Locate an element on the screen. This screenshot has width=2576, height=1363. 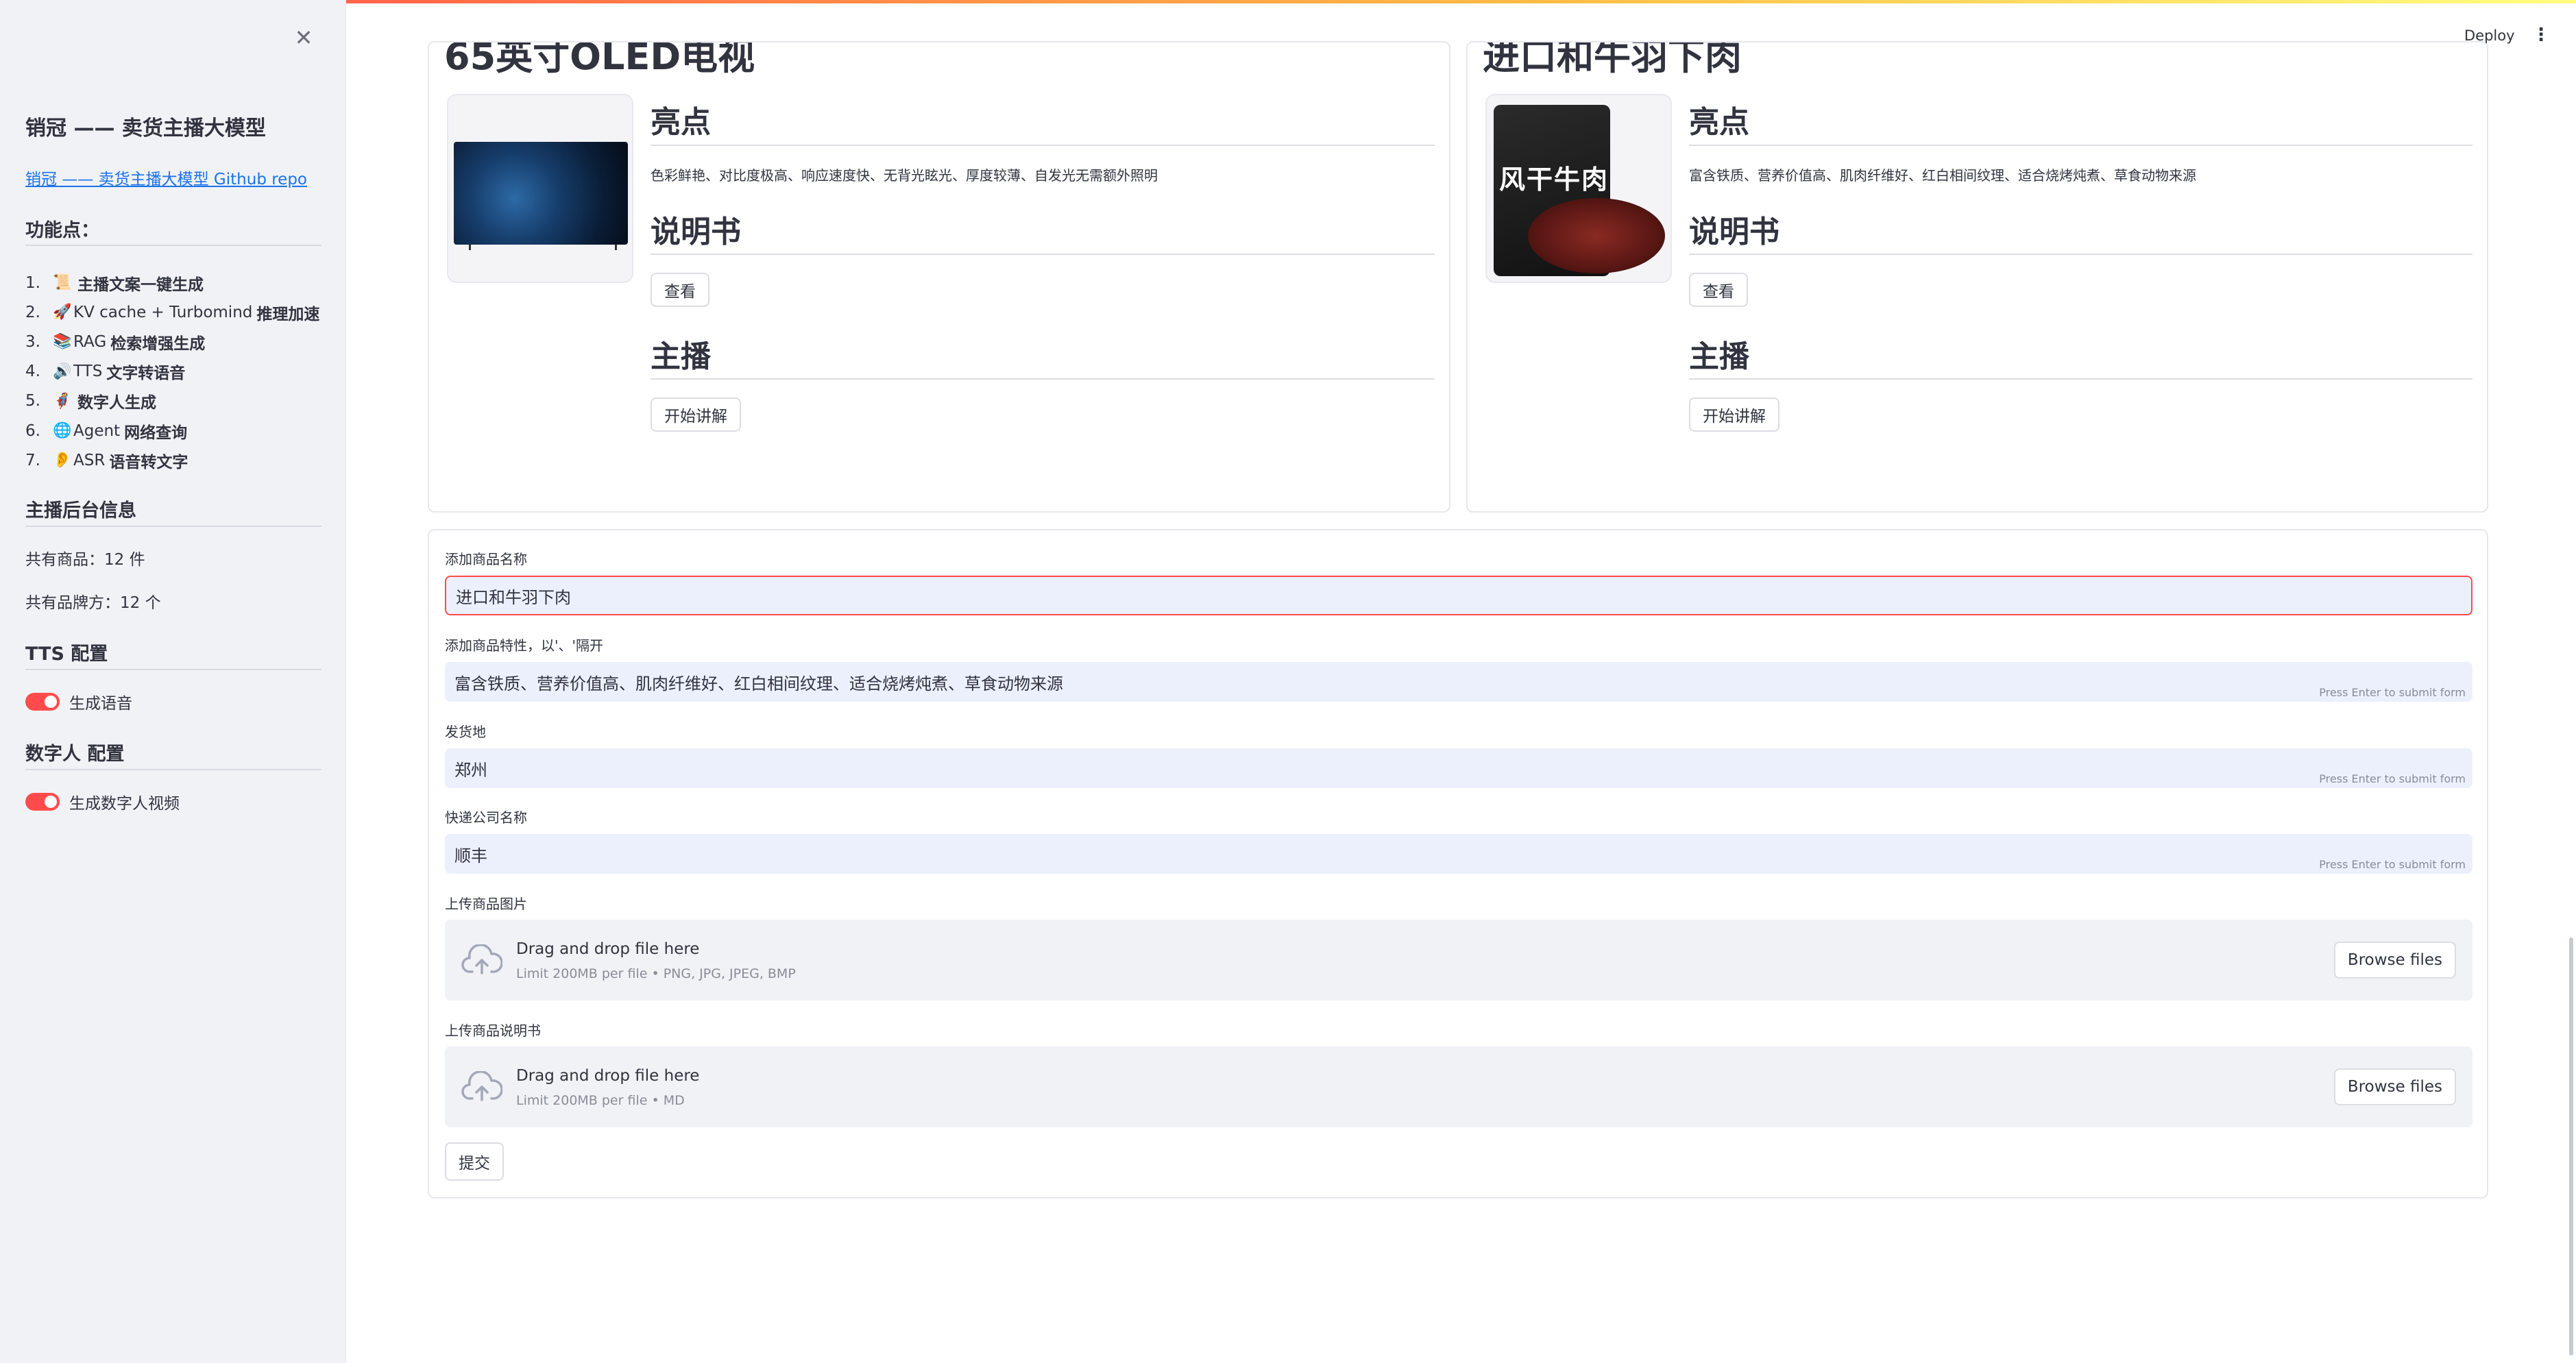
product-features-label: 添加商品特性，以'、'隔开 is located at coordinates (524, 646).